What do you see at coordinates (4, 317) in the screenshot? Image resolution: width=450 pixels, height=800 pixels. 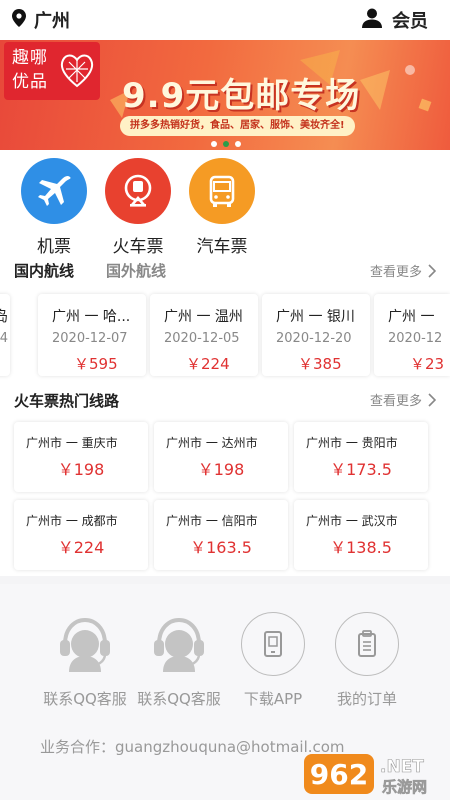 I see `flight-route: 岛` at bounding box center [4, 317].